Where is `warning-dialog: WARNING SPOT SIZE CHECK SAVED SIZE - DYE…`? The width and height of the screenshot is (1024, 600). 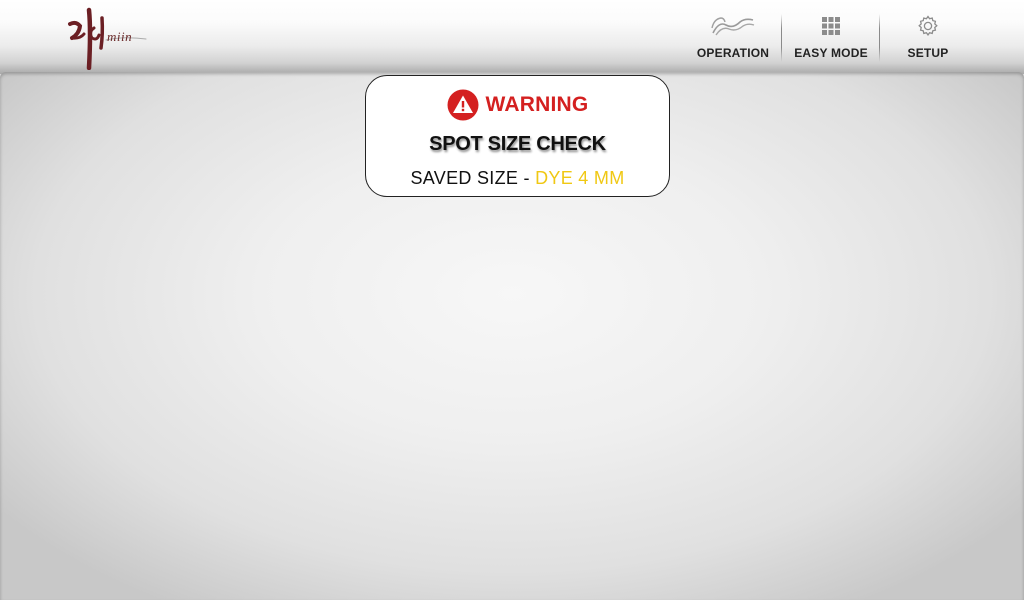 warning-dialog: WARNING SPOT SIZE CHECK SAVED SIZE - DYE… is located at coordinates (517, 136).